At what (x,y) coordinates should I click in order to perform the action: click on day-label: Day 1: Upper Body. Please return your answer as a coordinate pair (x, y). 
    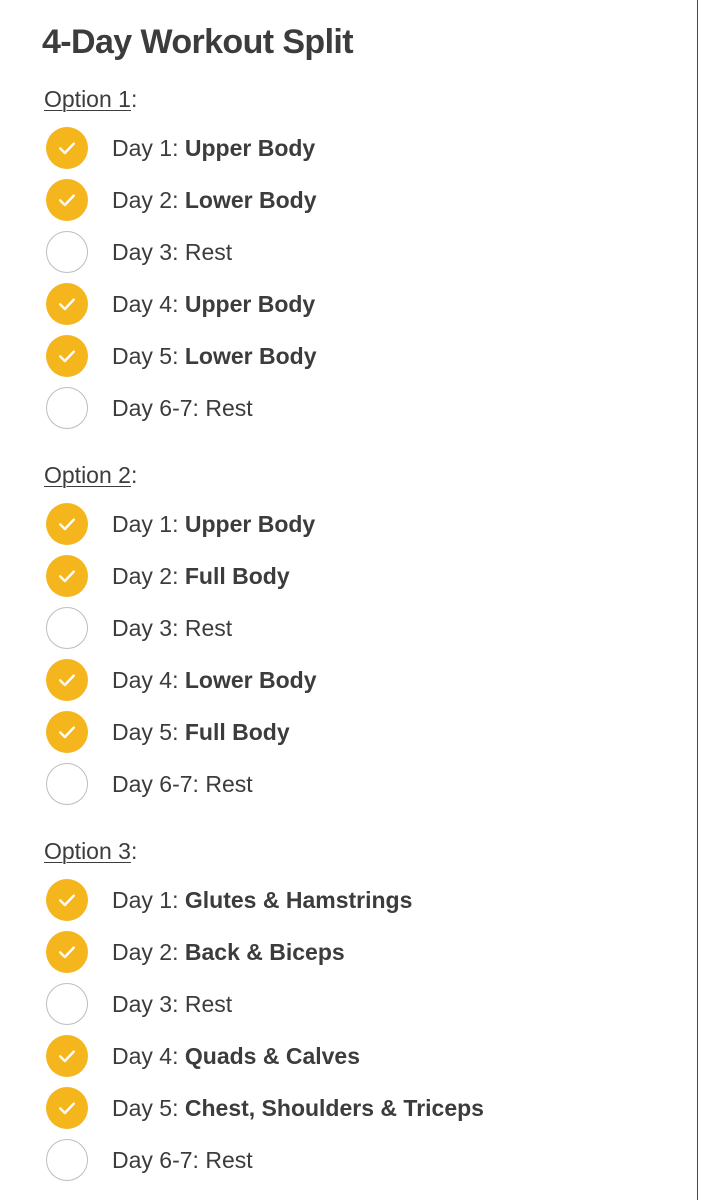
    Looking at the image, I should click on (213, 524).